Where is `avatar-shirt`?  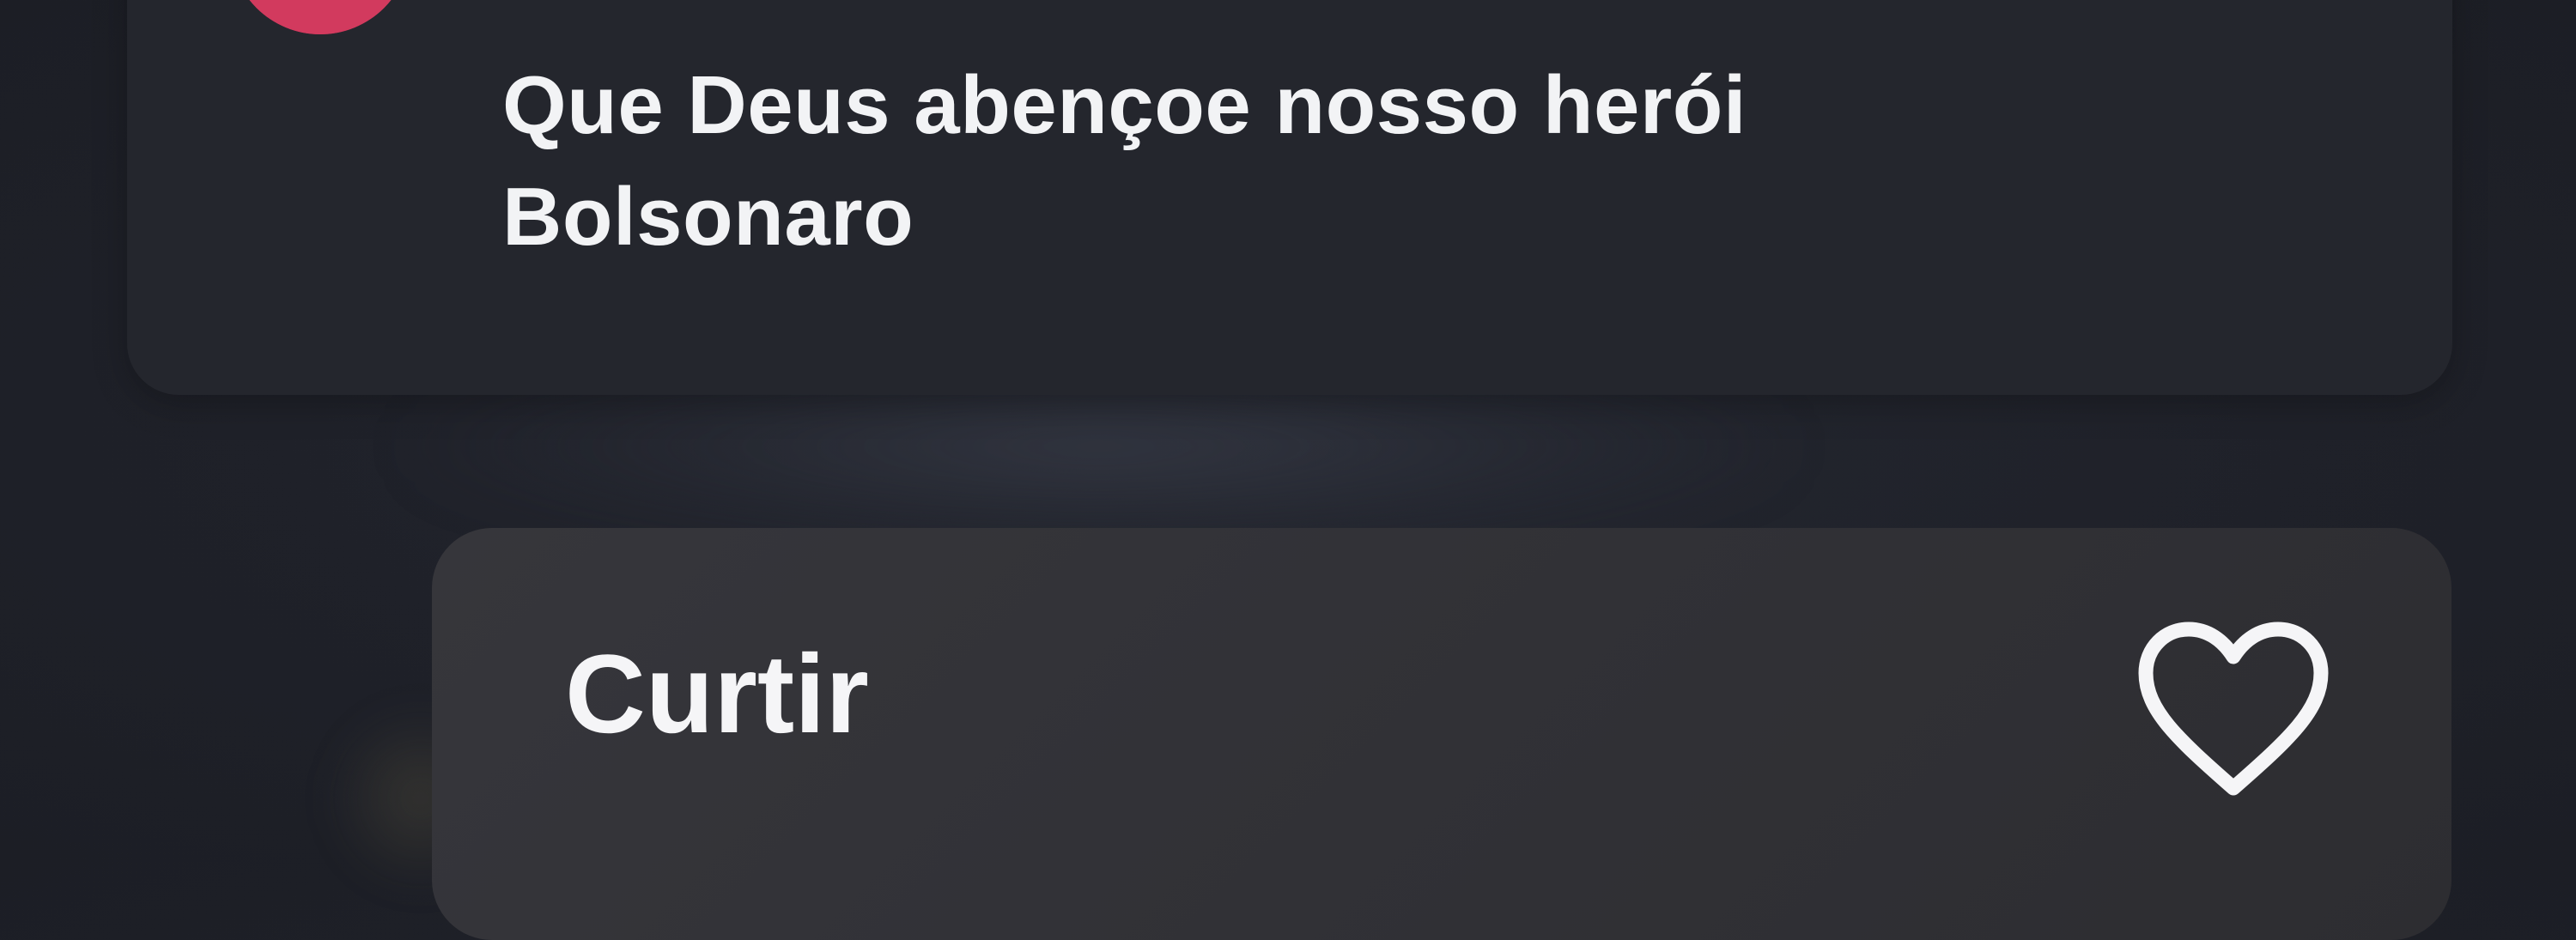 avatar-shirt is located at coordinates (320, 17).